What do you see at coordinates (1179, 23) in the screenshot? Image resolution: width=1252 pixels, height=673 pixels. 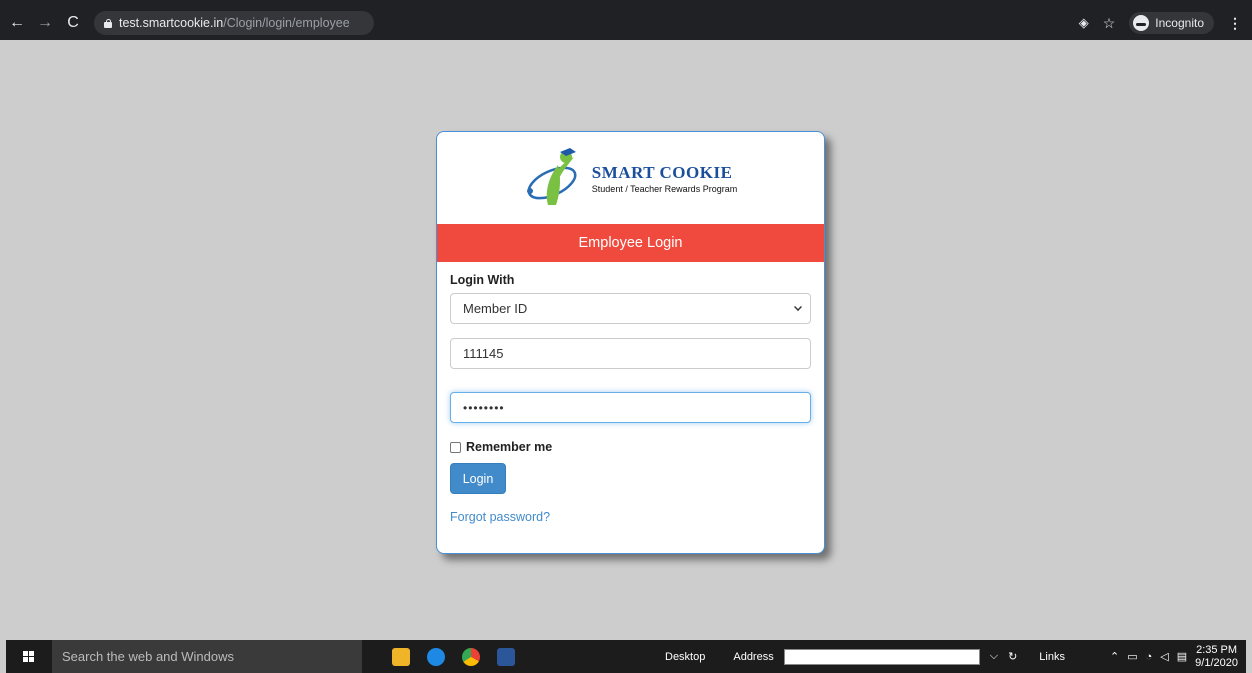 I see `incognito-label: Incognito` at bounding box center [1179, 23].